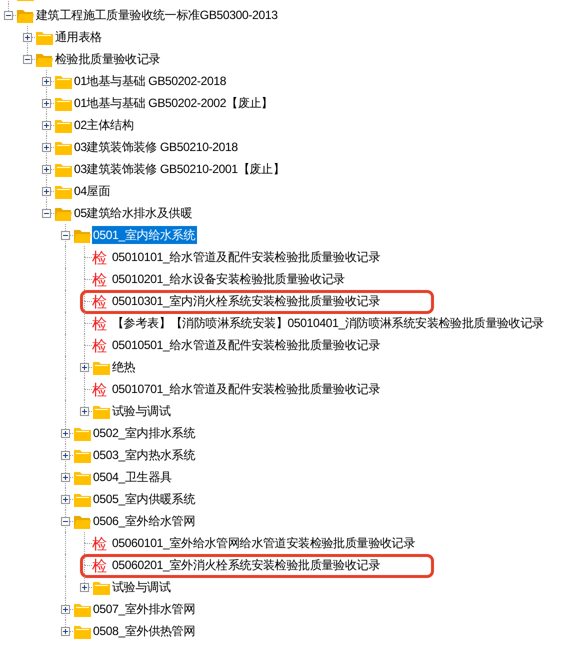 The height and width of the screenshot is (651, 571). Describe the element at coordinates (157, 15) in the screenshot. I see `tree-item: 建筑工程施工质量验收统一标准GB50300-2013` at that location.